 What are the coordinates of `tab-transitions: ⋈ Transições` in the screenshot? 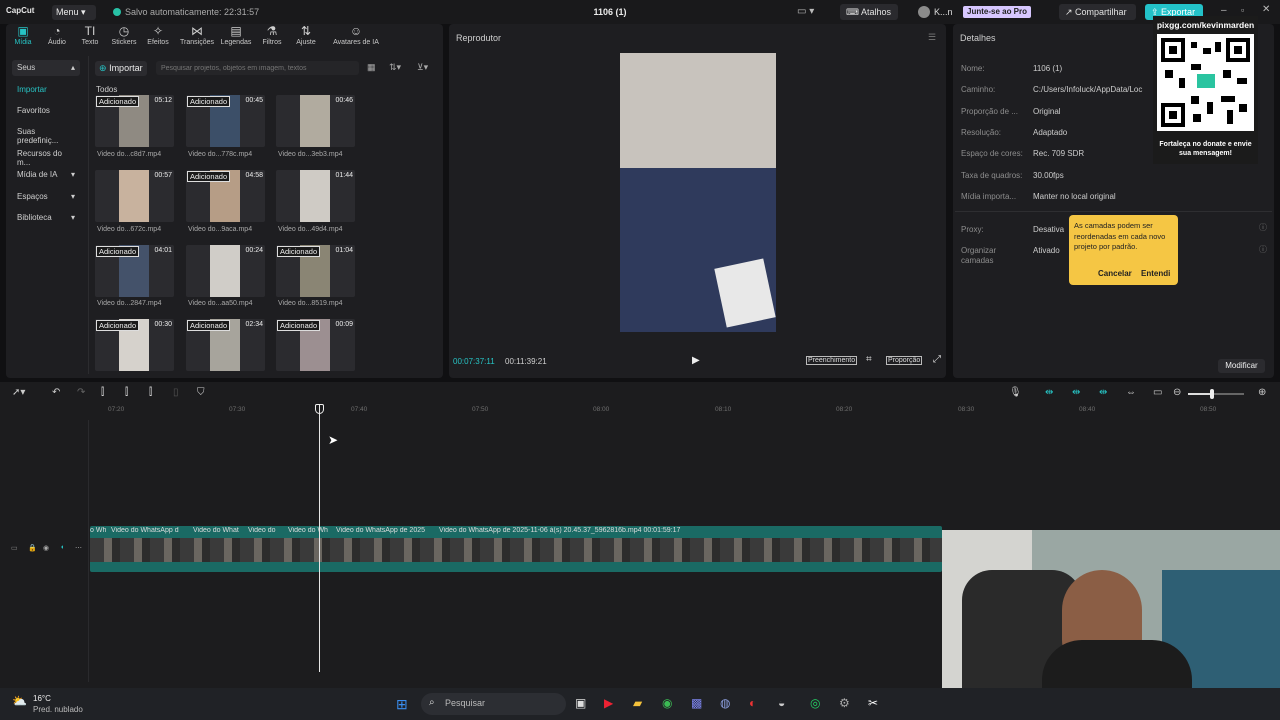 It's located at (197, 38).